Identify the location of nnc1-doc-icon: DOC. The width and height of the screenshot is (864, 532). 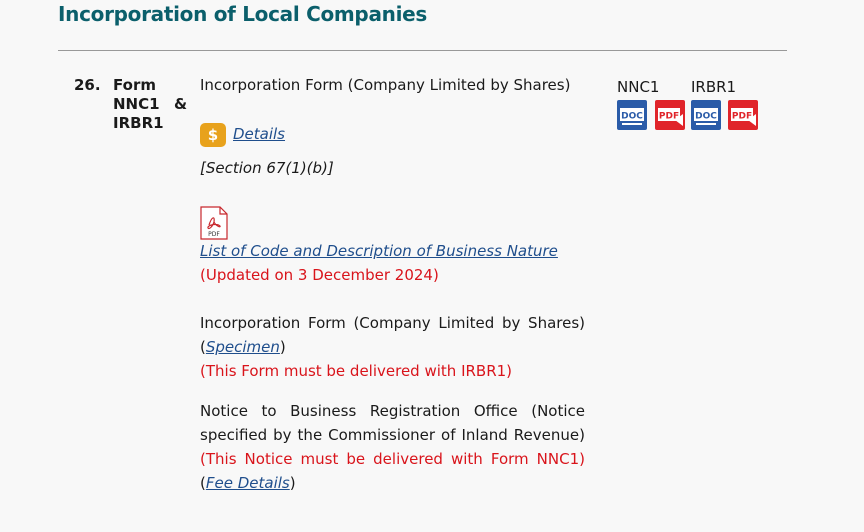
(632, 115).